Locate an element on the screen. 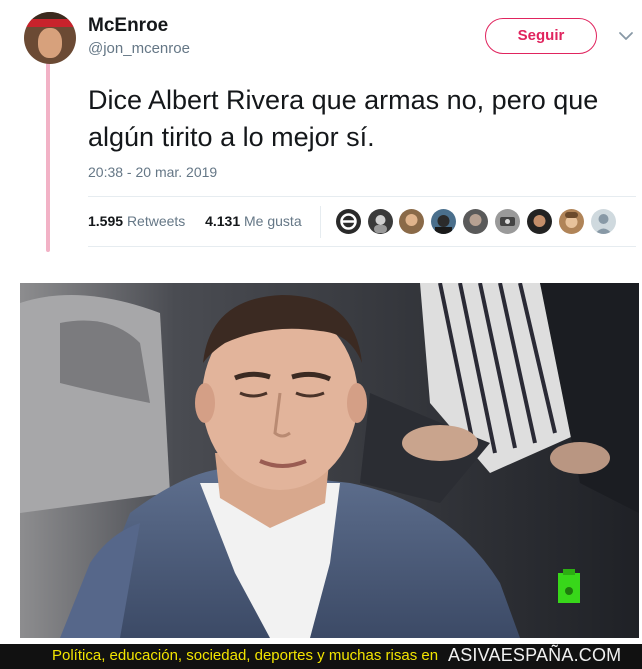 This screenshot has width=642, height=669. retweets-label: Retweets is located at coordinates (156, 221).